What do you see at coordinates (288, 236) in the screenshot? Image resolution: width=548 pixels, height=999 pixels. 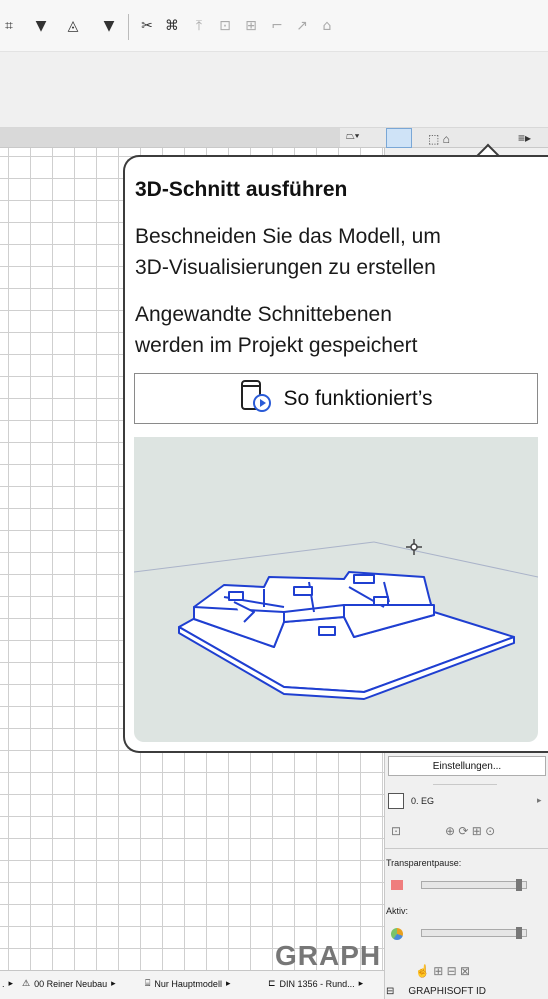 I see `desc1-line1: Beschneiden Sie das Modell, um` at bounding box center [288, 236].